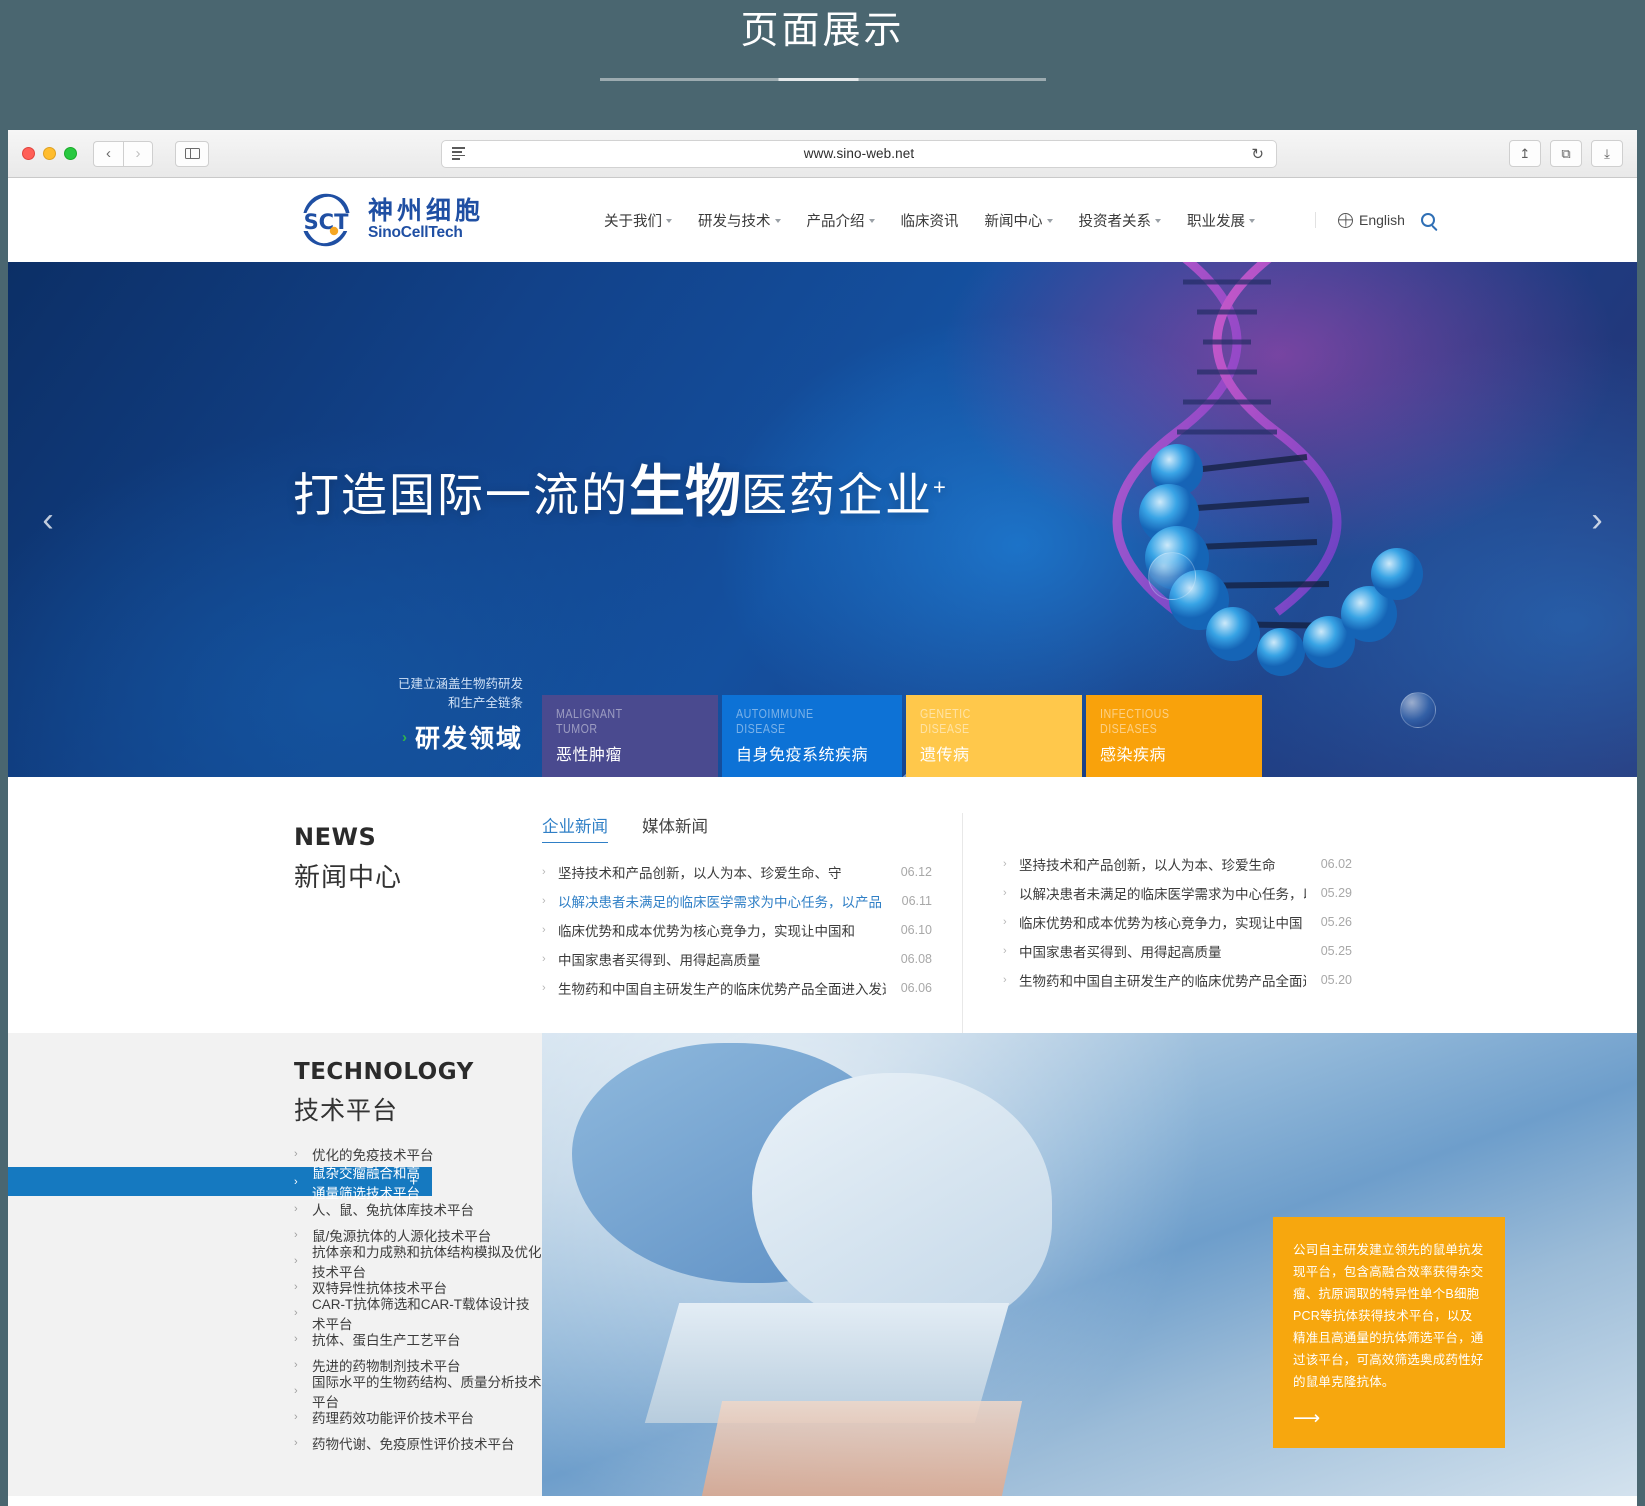 The height and width of the screenshot is (1506, 1645). I want to click on technology-list-item: › 抗体、蛋白生产工艺平台, so click(413, 1339).